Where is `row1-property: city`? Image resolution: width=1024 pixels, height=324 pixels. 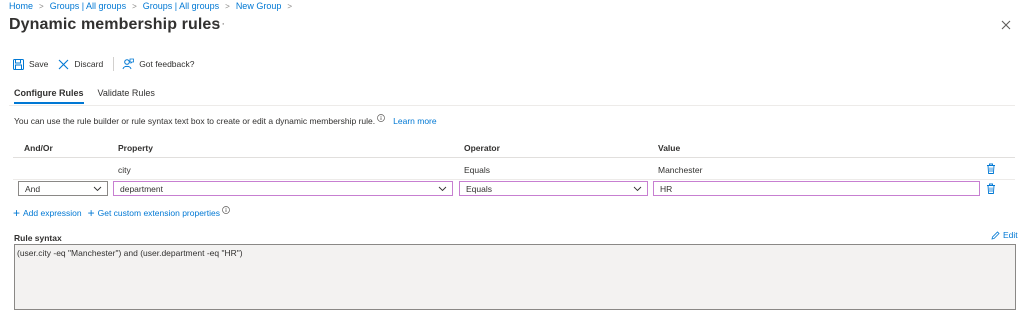
row1-property: city is located at coordinates (124, 170).